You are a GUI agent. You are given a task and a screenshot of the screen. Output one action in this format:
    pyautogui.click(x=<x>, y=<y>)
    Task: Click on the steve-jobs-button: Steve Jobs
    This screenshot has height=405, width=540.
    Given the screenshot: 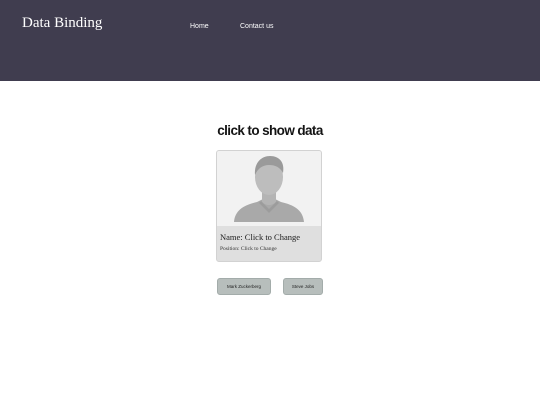 What is the action you would take?
    pyautogui.click(x=303, y=286)
    